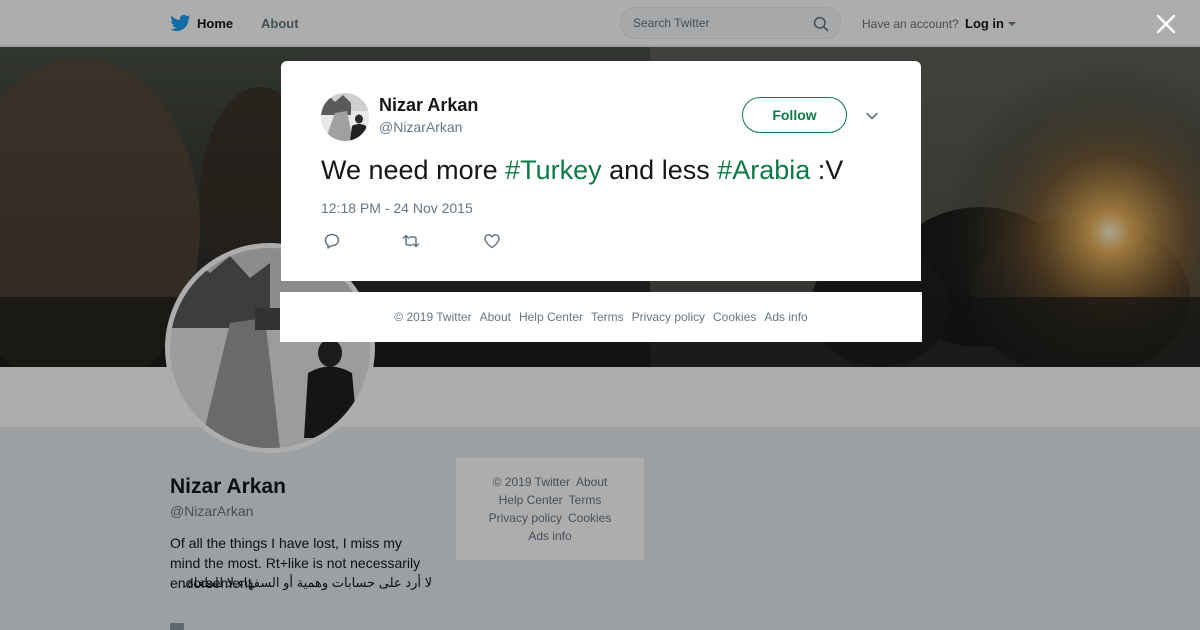 The height and width of the screenshot is (630, 1200). What do you see at coordinates (607, 317) in the screenshot?
I see `footer-terms-link: Terms` at bounding box center [607, 317].